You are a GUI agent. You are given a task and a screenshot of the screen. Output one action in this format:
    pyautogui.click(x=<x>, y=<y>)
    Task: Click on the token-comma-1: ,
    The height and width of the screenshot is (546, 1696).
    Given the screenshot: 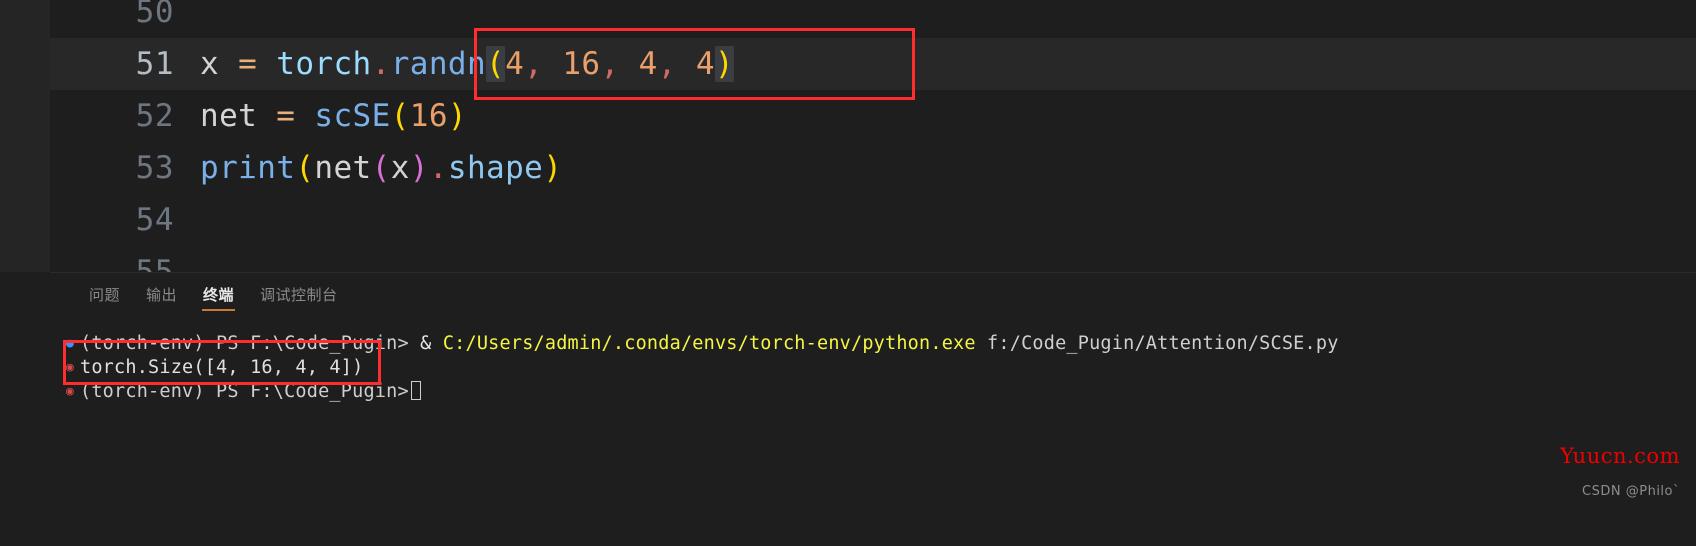 What is the action you would take?
    pyautogui.click(x=543, y=64)
    